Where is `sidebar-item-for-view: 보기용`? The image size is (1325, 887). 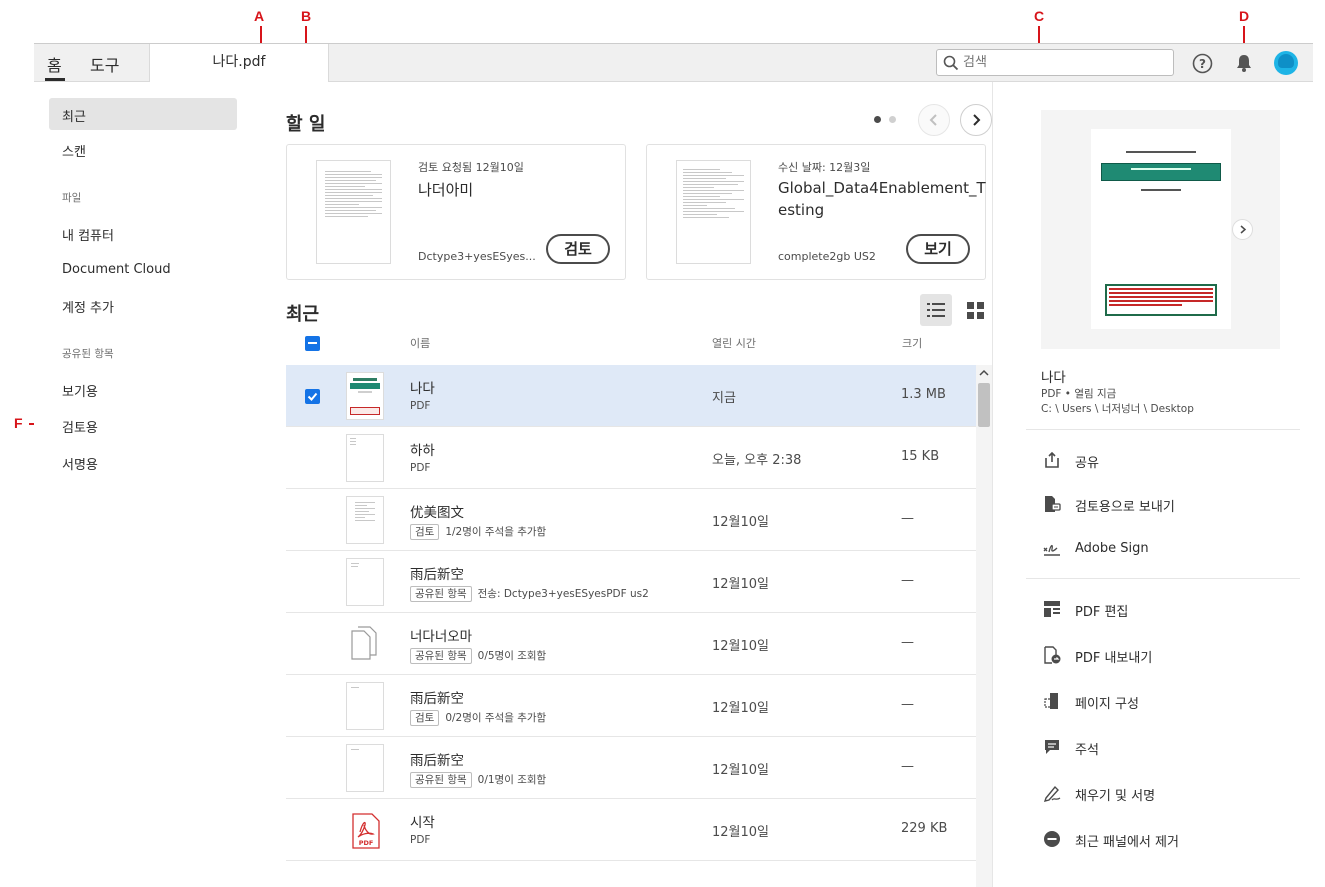 sidebar-item-for-view: 보기용 is located at coordinates (80, 390).